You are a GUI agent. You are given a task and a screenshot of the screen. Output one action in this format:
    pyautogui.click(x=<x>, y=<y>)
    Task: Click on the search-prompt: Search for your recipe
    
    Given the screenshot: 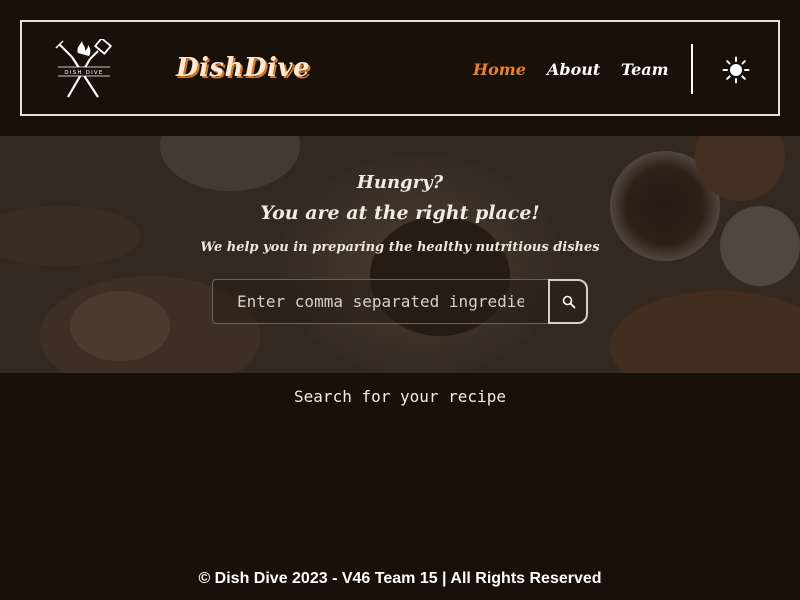 What is the action you would take?
    pyautogui.click(x=400, y=396)
    